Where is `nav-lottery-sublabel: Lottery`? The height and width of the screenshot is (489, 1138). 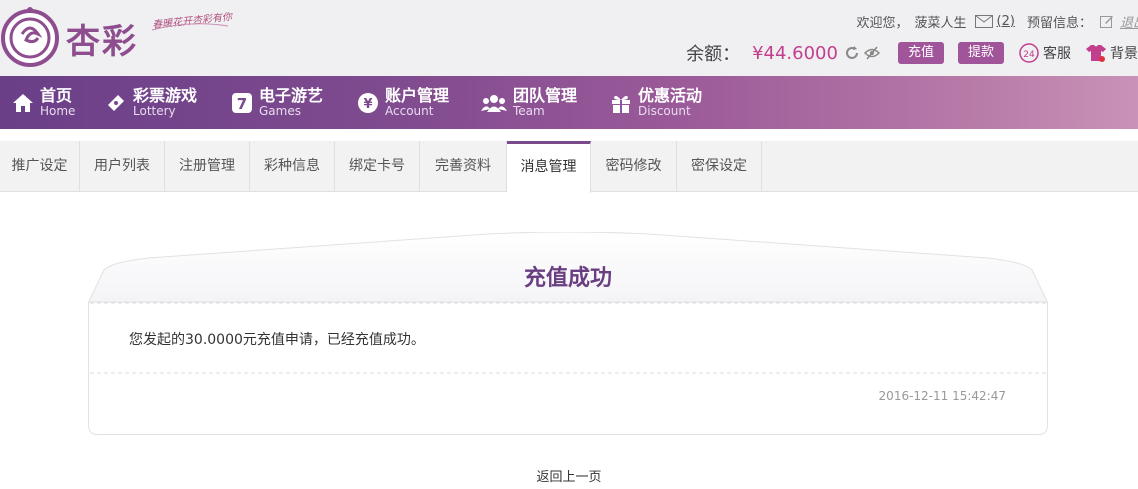
nav-lottery-sublabel: Lottery is located at coordinates (154, 110).